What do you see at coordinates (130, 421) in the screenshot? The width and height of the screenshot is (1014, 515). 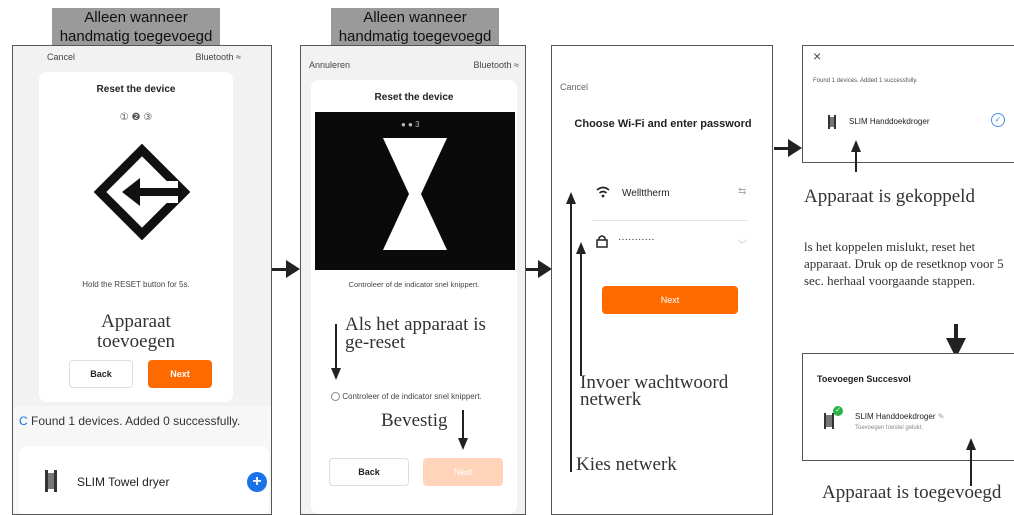 I see `found-status: C Found 1 devices. Added 0 successfully.` at bounding box center [130, 421].